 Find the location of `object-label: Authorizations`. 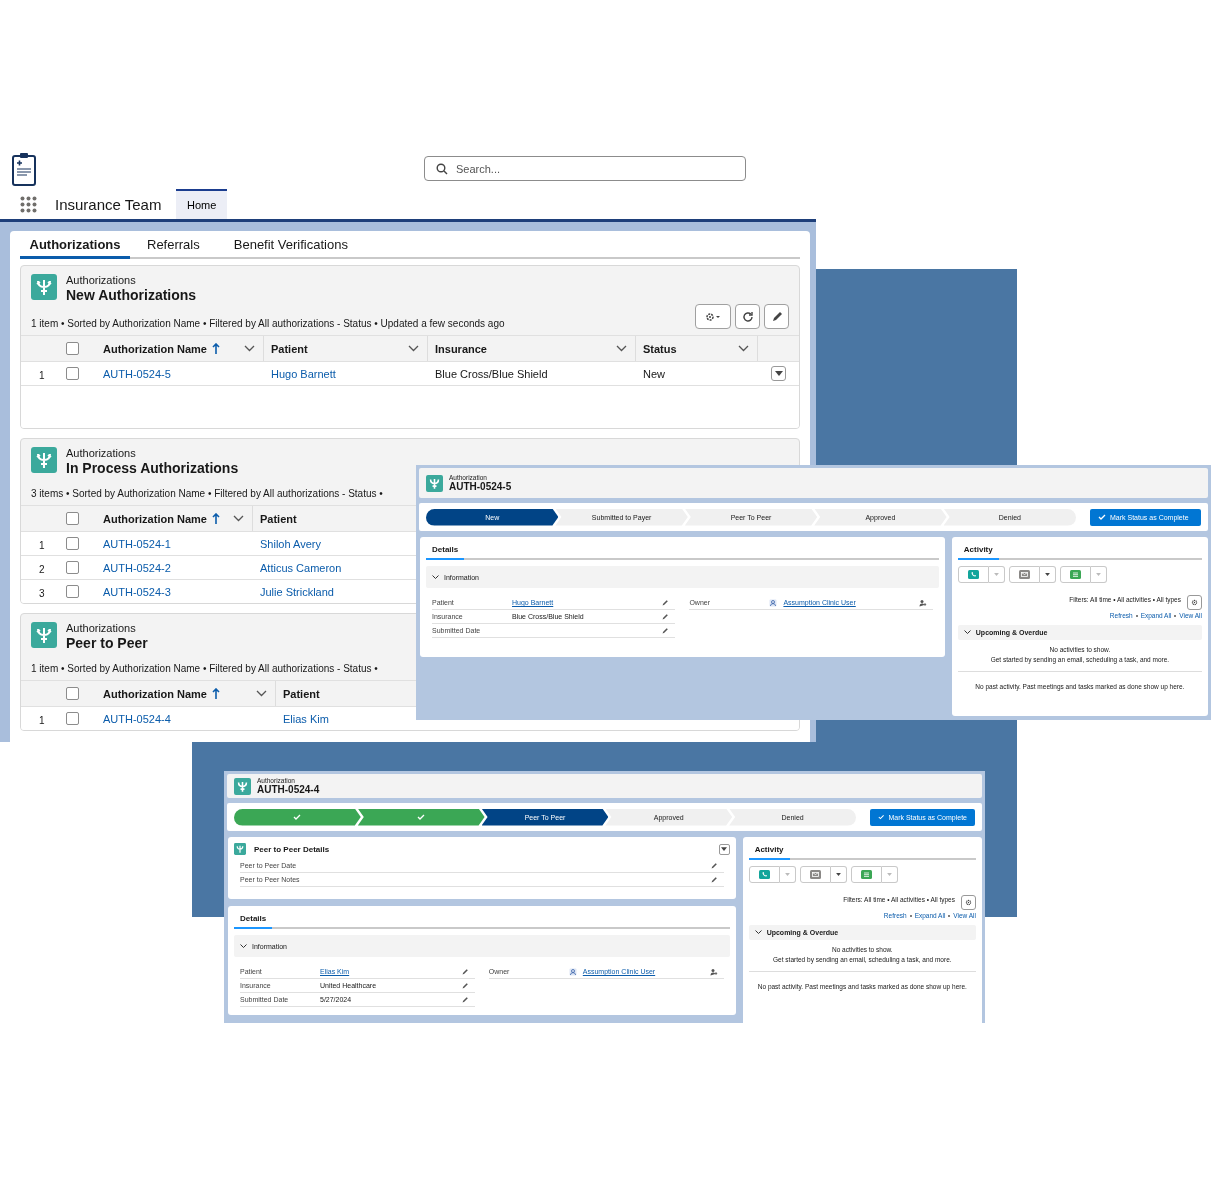

object-label: Authorizations is located at coordinates (101, 453).